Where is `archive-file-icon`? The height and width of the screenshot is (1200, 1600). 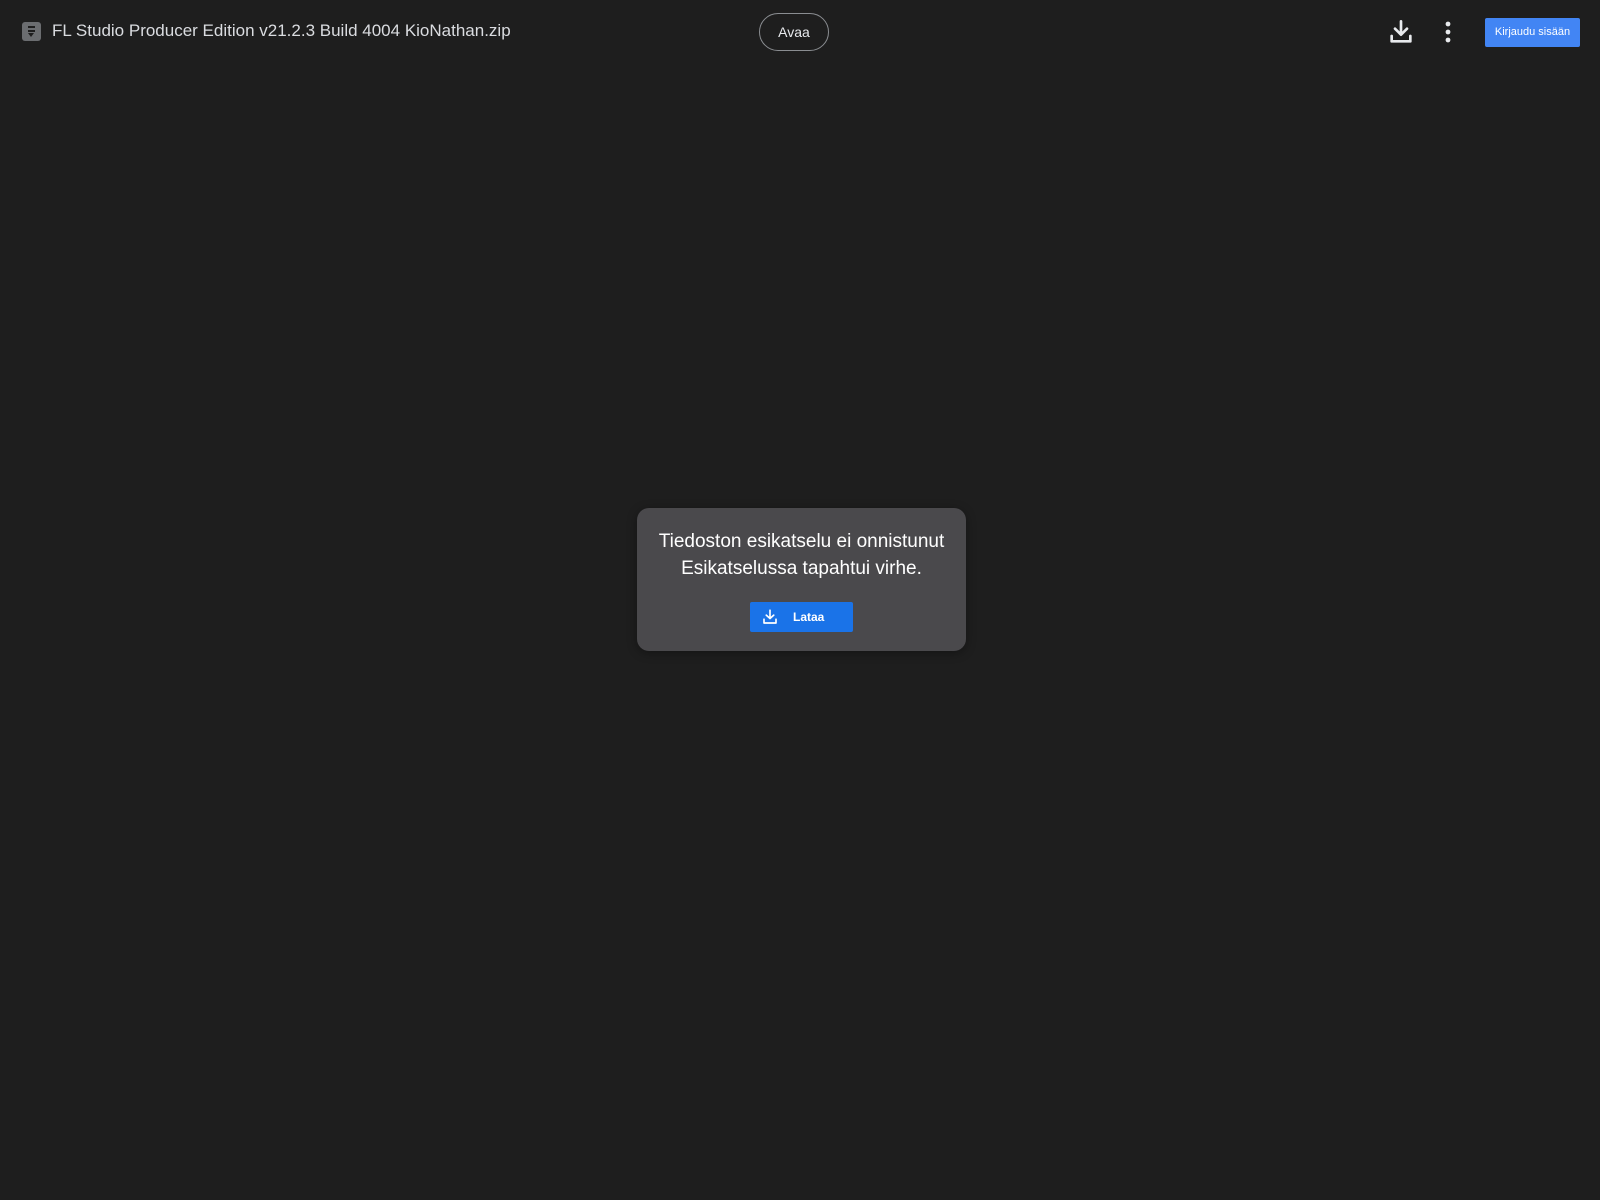
archive-file-icon is located at coordinates (31, 31).